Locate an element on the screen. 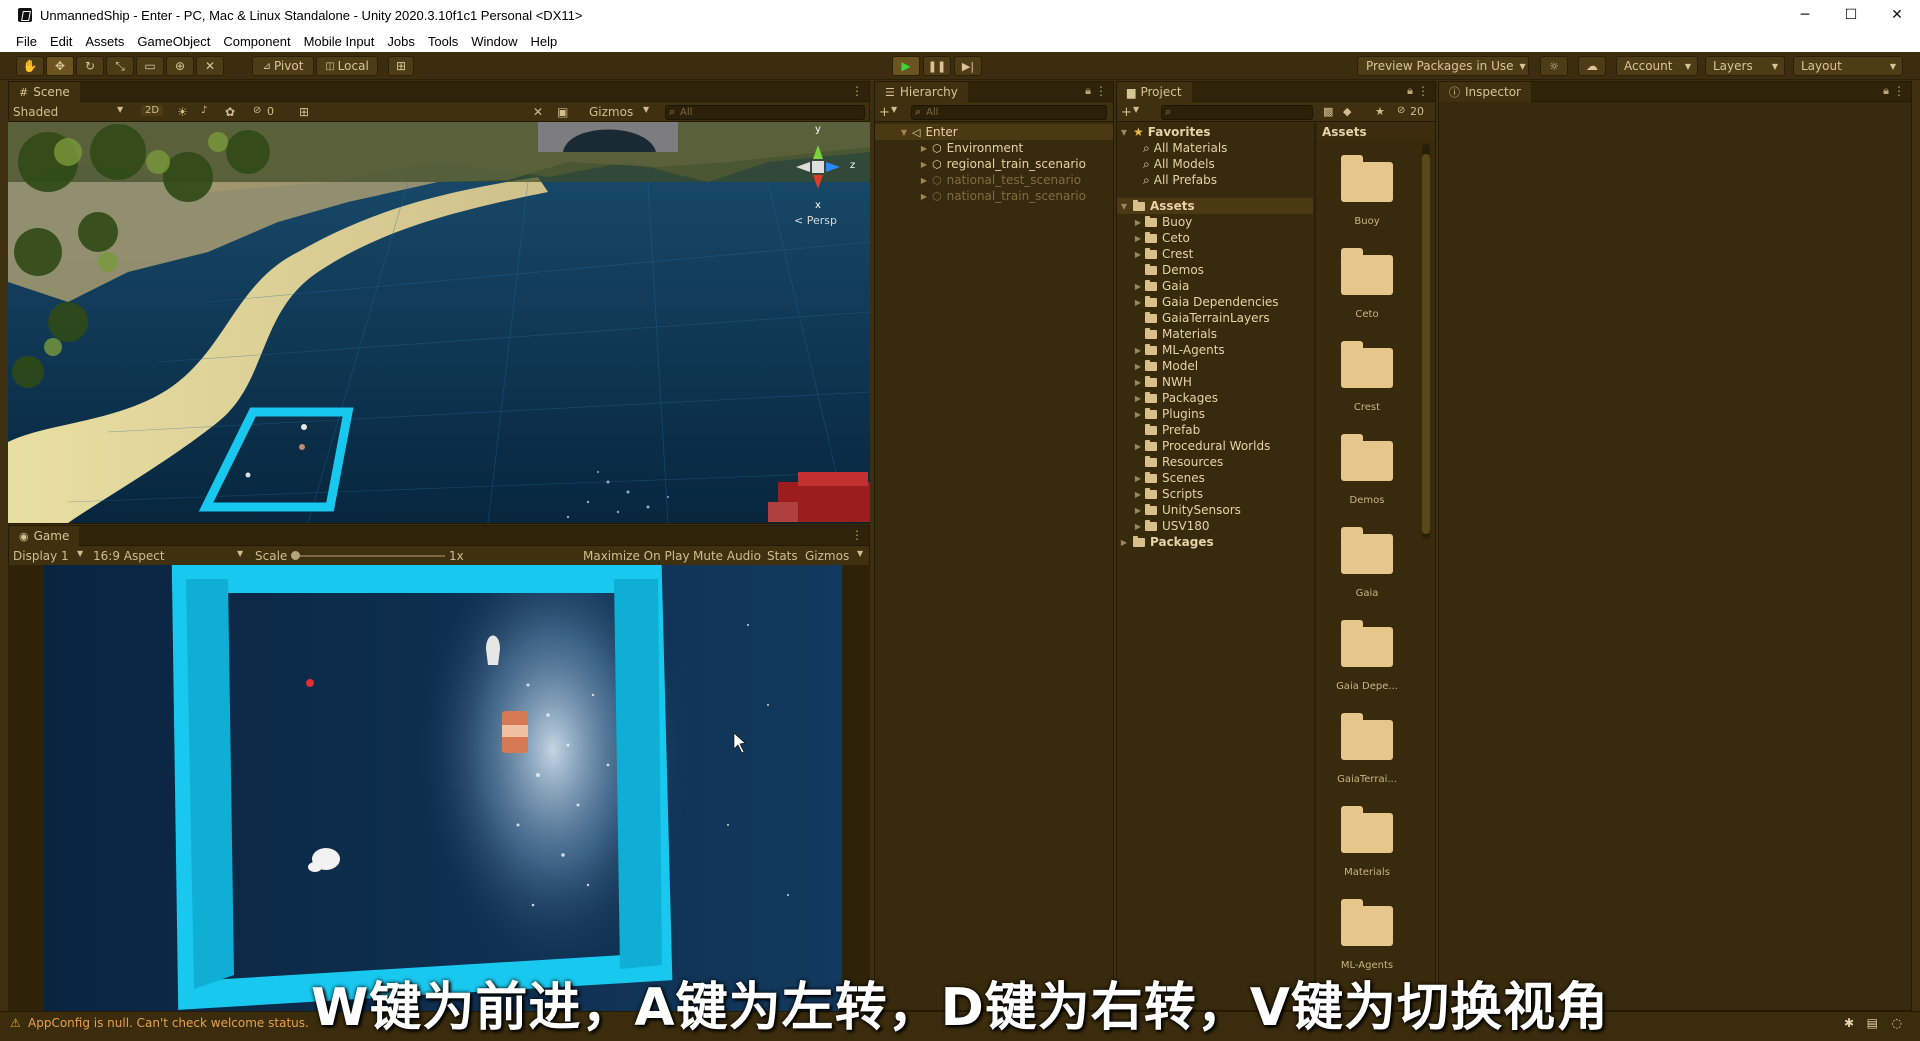 The height and width of the screenshot is (1041, 1920). search-by-label-icon: ◆ is located at coordinates (1347, 111).